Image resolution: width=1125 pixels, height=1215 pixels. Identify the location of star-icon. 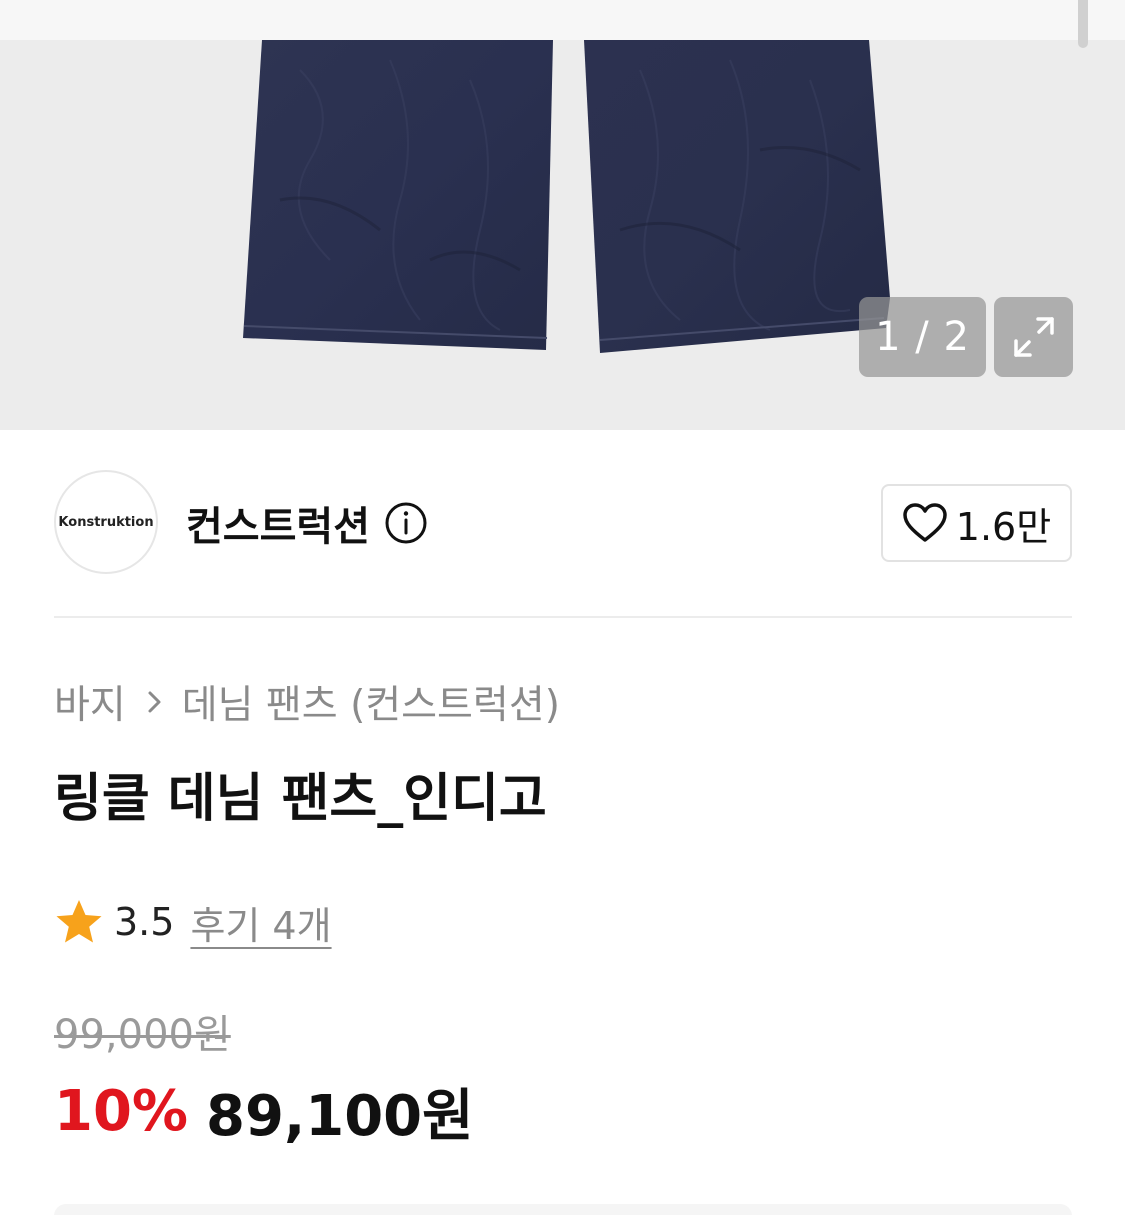
(79, 922).